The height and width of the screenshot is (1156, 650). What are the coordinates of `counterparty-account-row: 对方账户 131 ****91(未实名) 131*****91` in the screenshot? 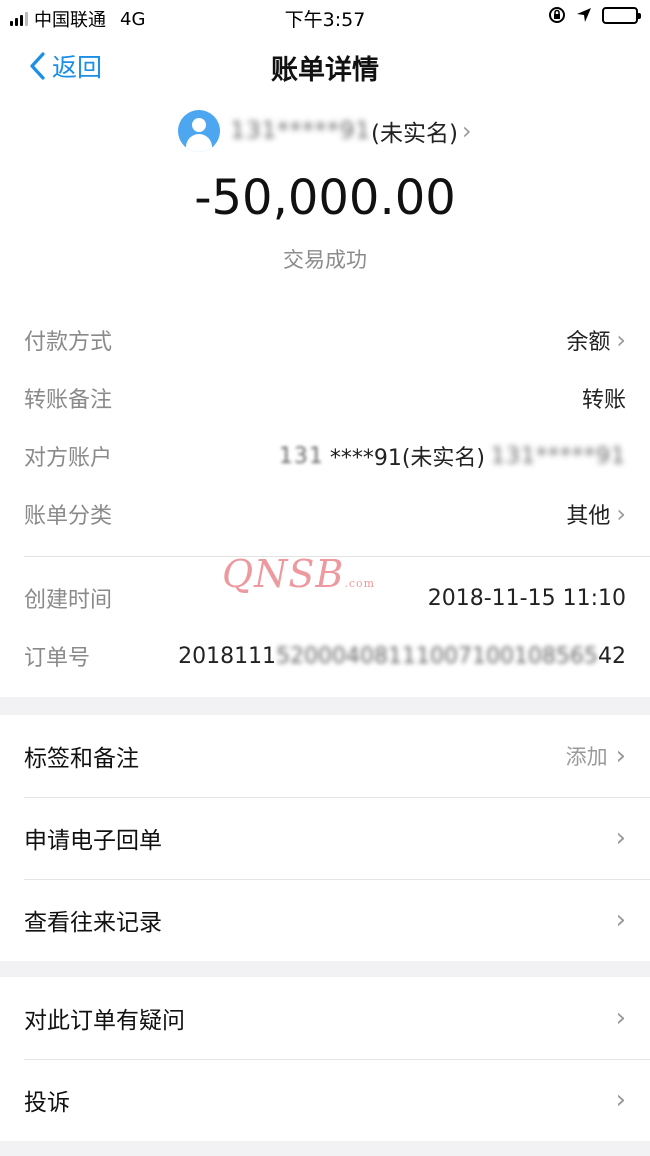 It's located at (325, 456).